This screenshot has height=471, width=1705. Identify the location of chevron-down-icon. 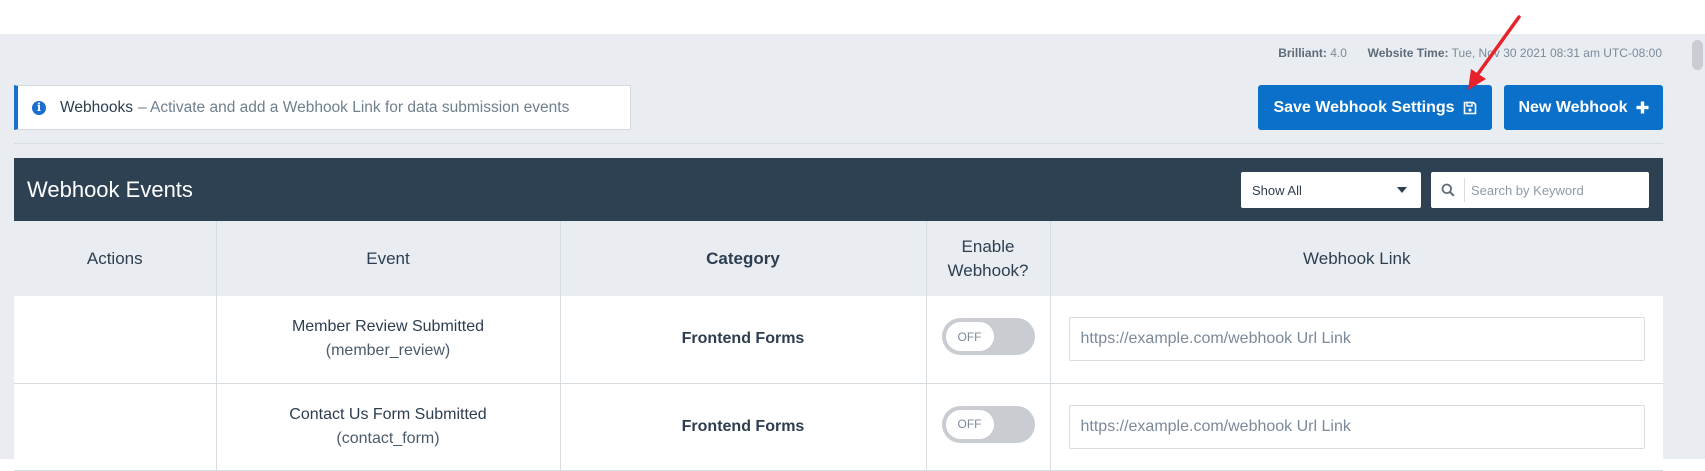
(1402, 190).